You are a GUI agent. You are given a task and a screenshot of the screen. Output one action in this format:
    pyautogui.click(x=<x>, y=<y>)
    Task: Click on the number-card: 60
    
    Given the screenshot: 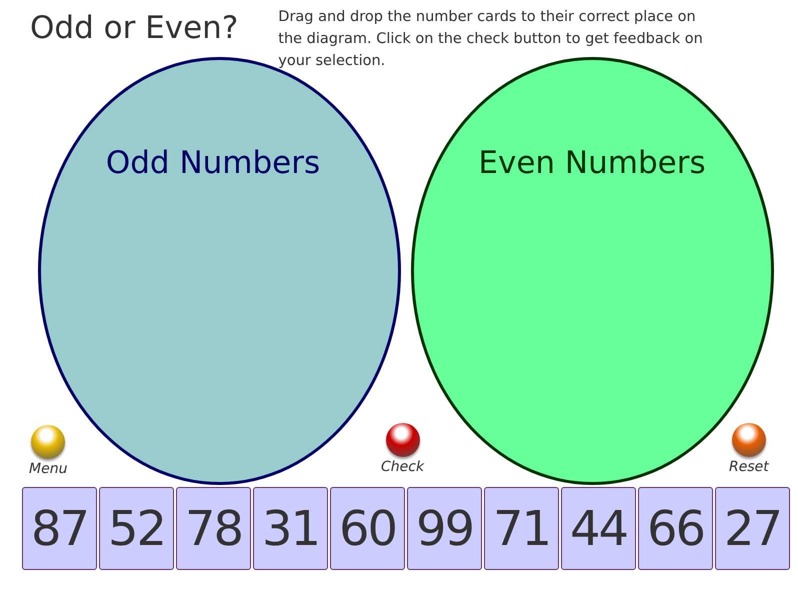 What is the action you would take?
    pyautogui.click(x=367, y=528)
    